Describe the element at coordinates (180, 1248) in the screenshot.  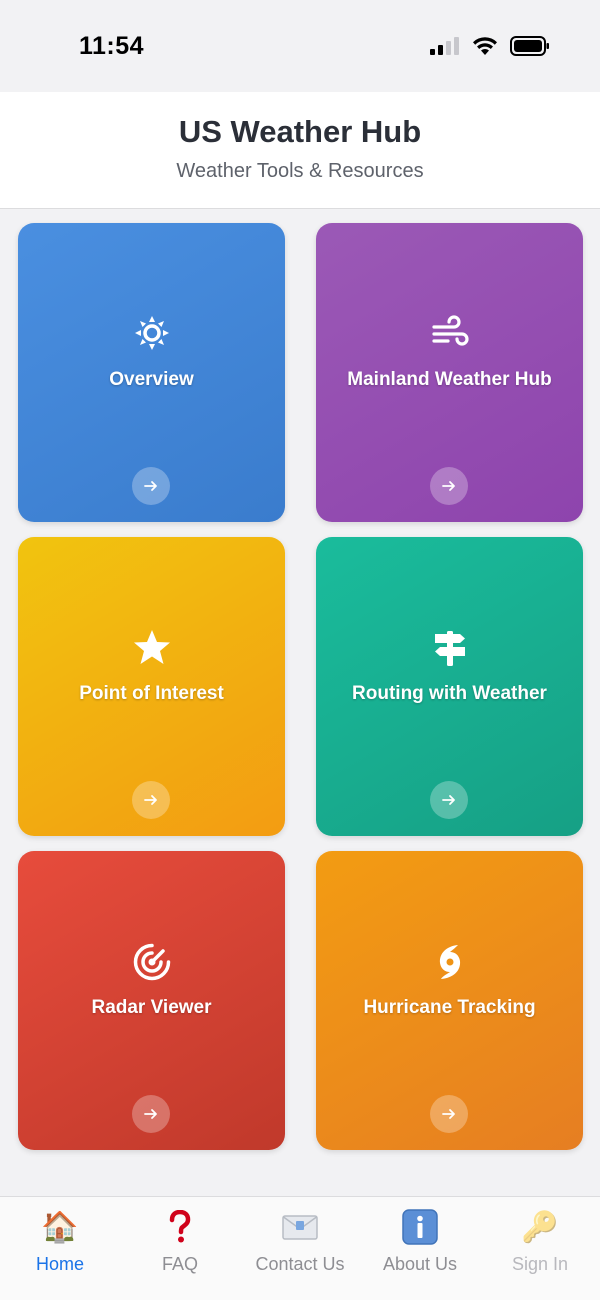
I see `tab-faq: FAQ` at that location.